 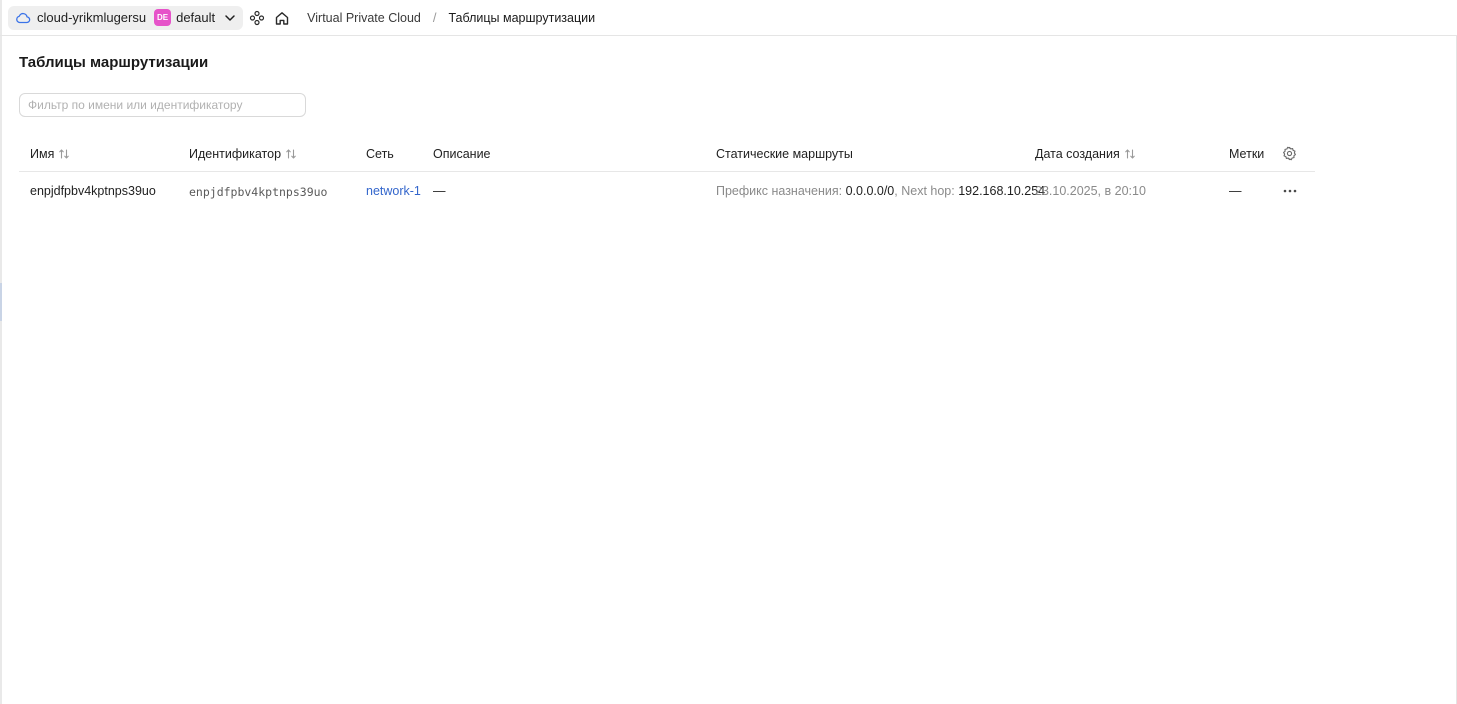 What do you see at coordinates (282, 18) in the screenshot?
I see `home-icon` at bounding box center [282, 18].